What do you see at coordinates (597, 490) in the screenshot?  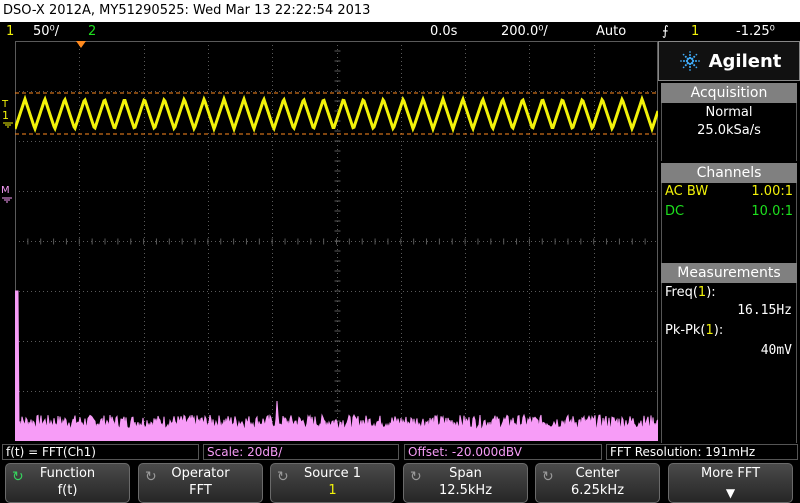 I see `softkey-value: 6.25kHz` at bounding box center [597, 490].